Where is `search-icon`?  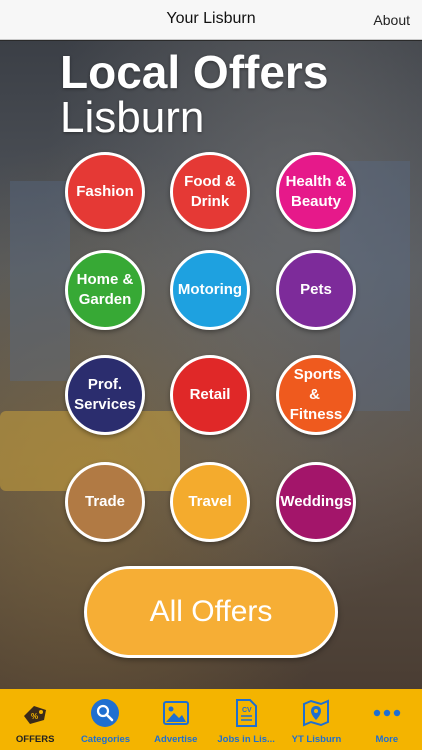
search-icon is located at coordinates (105, 713).